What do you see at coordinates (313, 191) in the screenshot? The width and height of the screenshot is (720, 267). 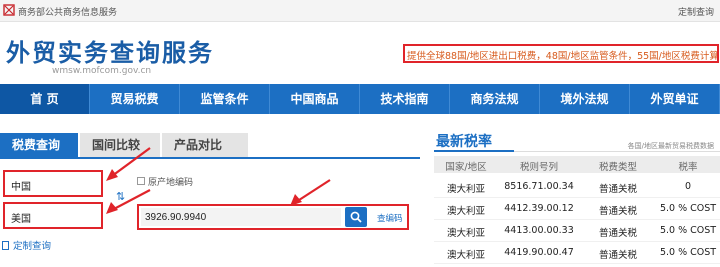 I see `arrow-to-code-field` at bounding box center [313, 191].